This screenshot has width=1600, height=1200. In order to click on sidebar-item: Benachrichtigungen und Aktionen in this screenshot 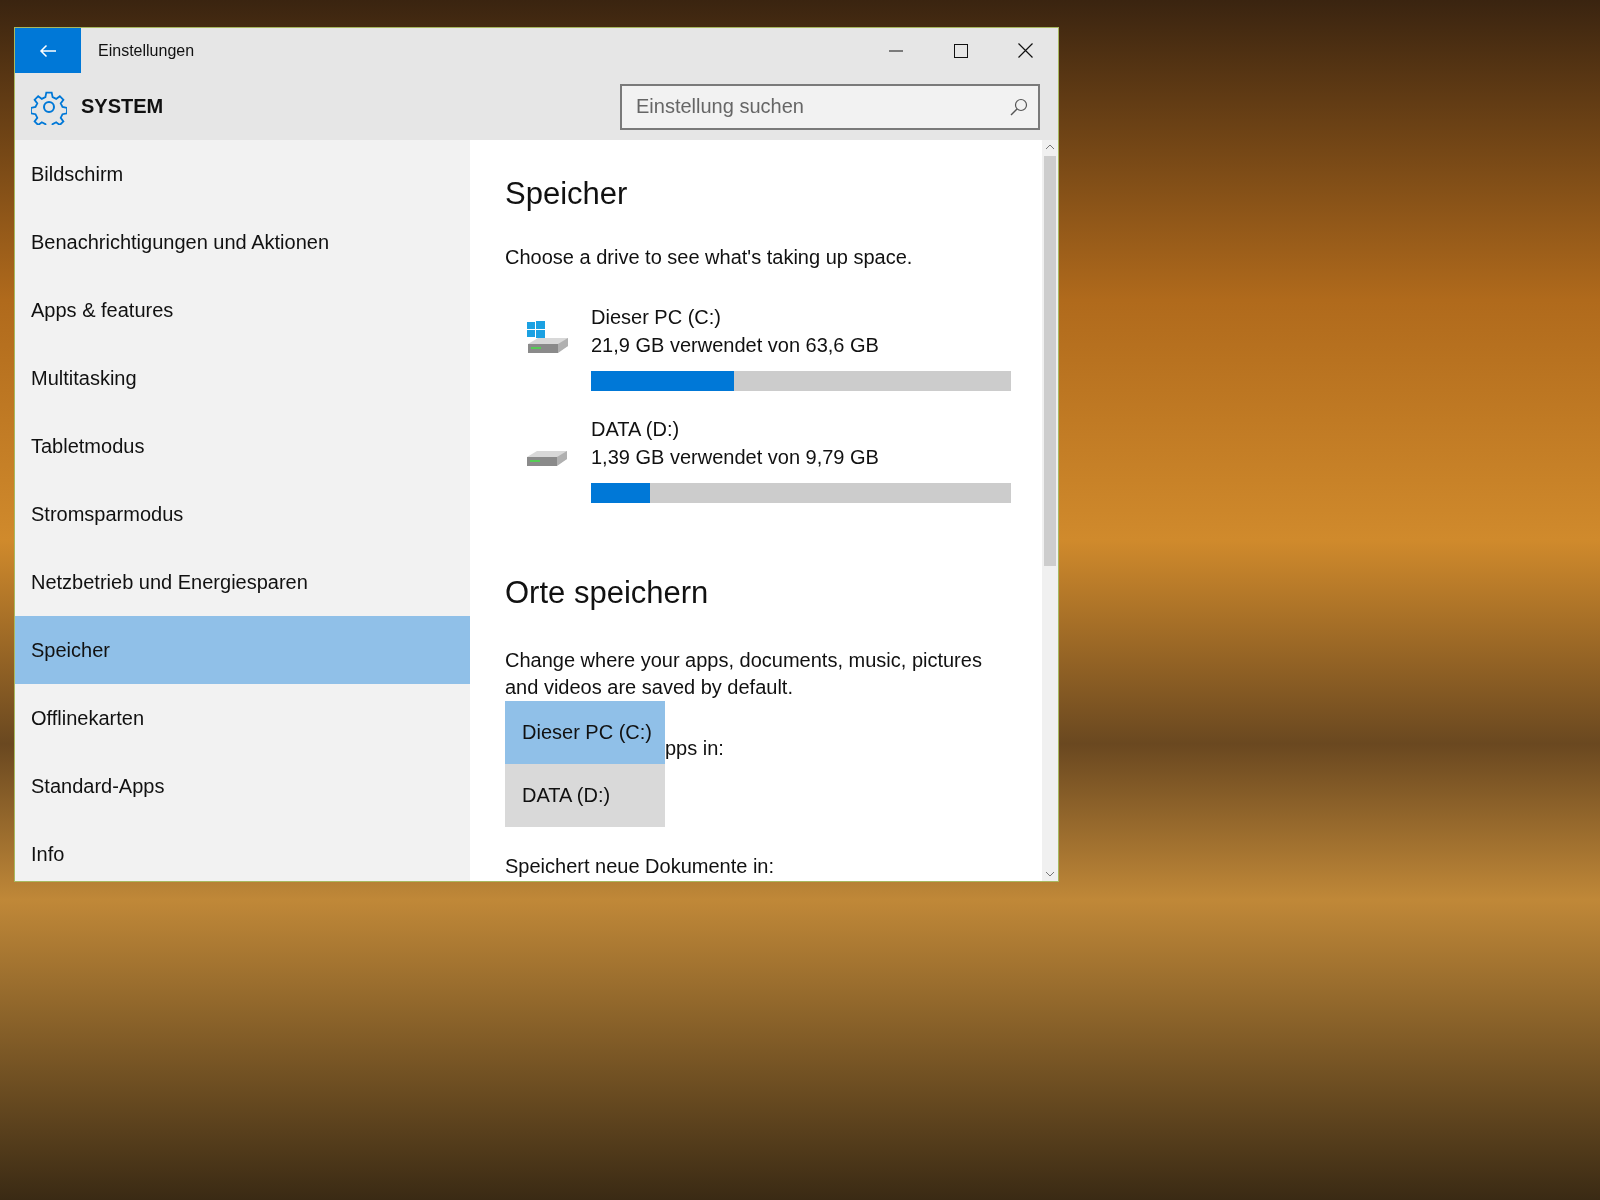, I will do `click(242, 242)`.